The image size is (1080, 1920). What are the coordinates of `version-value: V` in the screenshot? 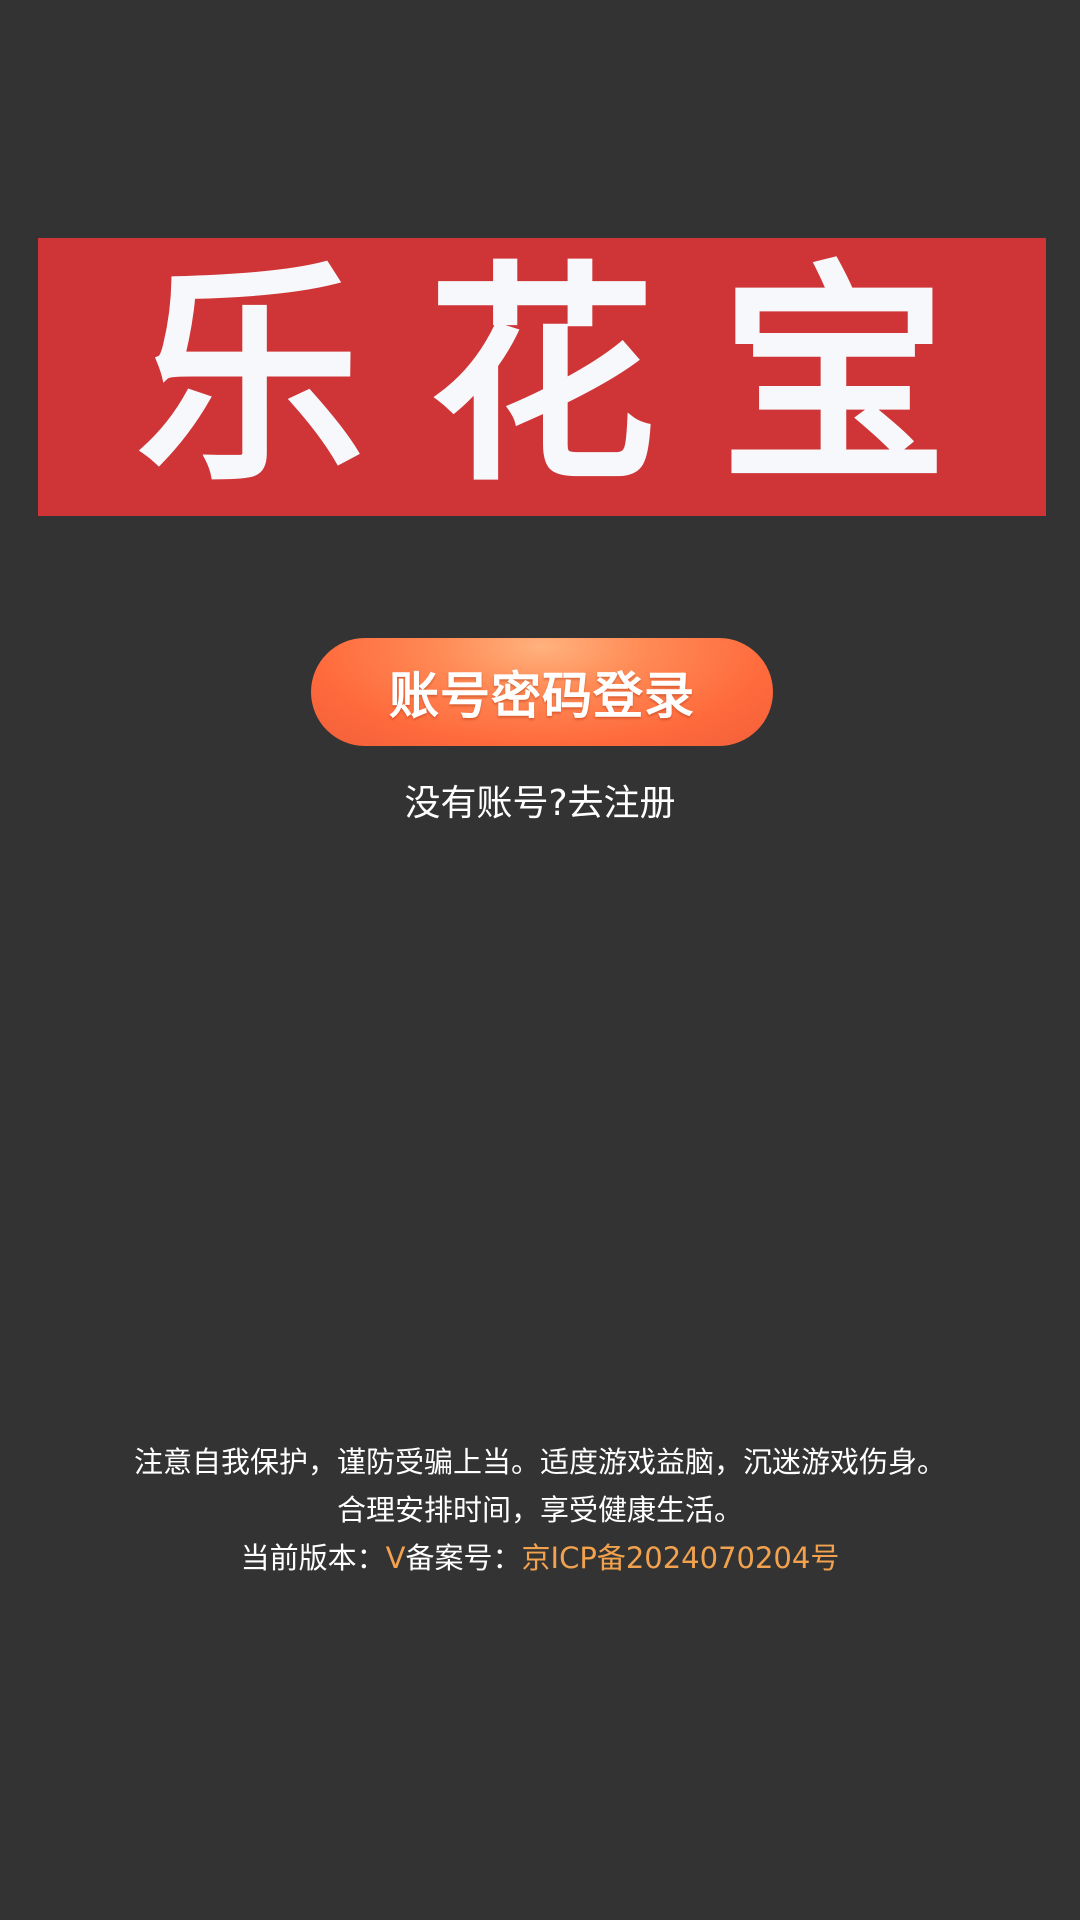 It's located at (395, 1558).